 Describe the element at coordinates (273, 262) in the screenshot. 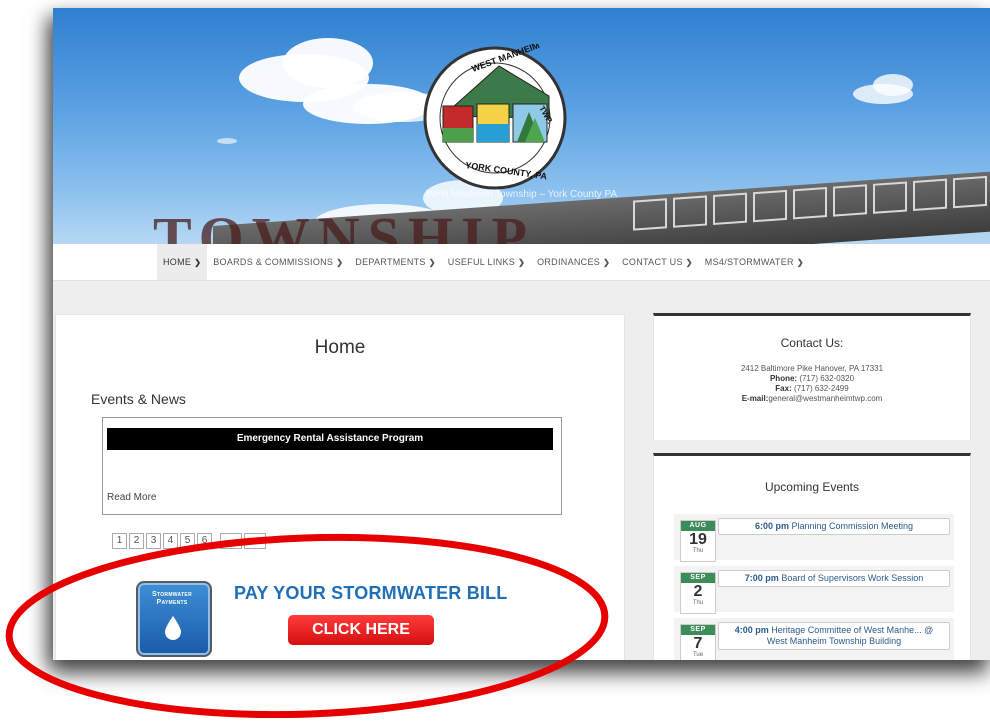

I see `nav-item-label: BOARDS & COMMISSIONS` at that location.